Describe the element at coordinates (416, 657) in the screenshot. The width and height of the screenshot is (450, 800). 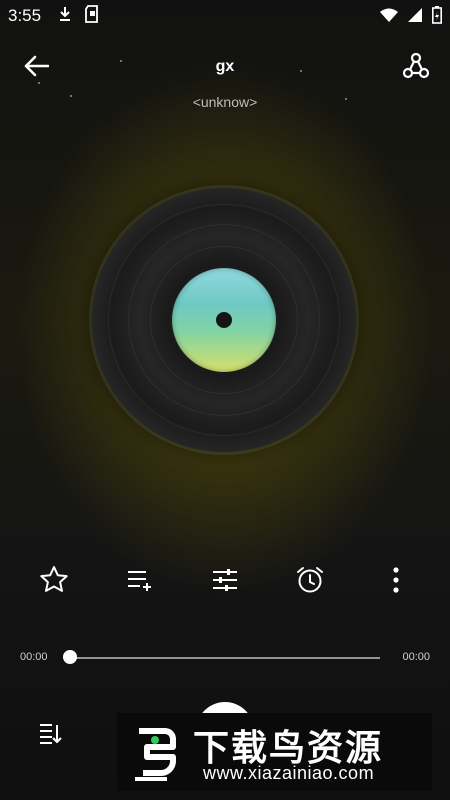
I see `total-time: 00:00` at that location.